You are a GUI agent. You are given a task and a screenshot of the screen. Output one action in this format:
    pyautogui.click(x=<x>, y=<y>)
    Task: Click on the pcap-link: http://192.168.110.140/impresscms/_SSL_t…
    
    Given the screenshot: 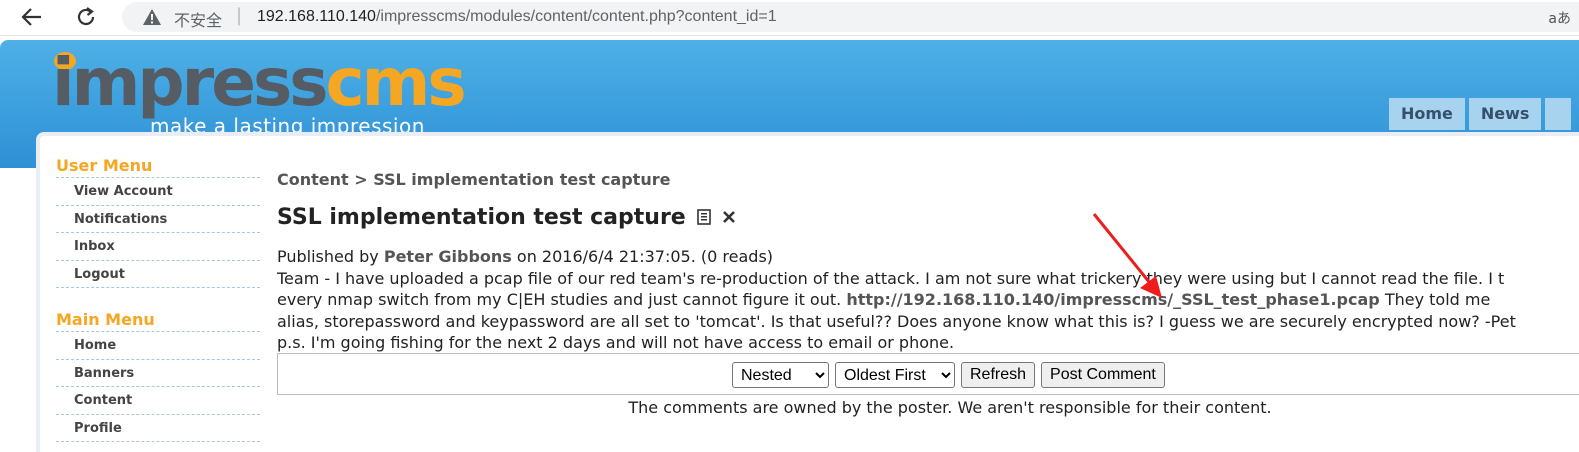 What is the action you would take?
    pyautogui.click(x=1112, y=299)
    